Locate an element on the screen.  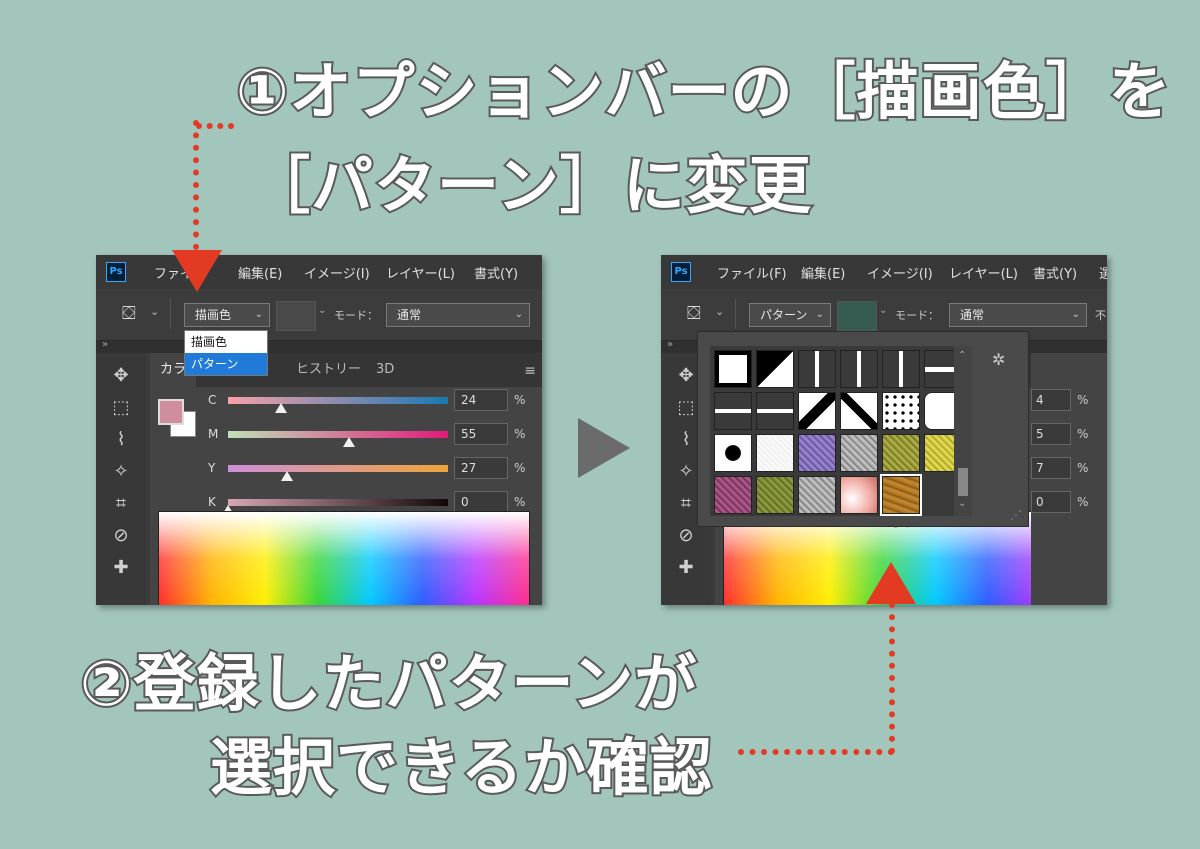
pattern-swatch-octagon-small is located at coordinates (733, 453).